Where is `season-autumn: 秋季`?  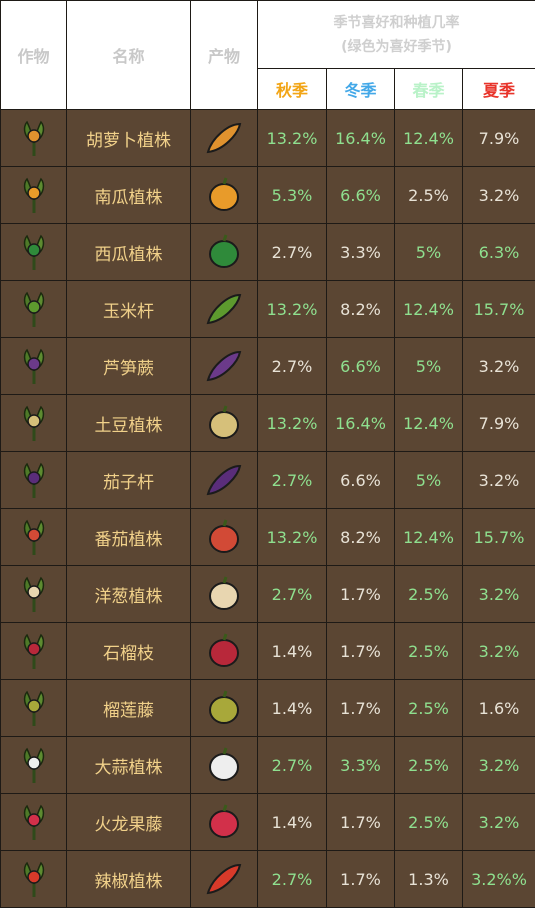
season-autumn: 秋季 is located at coordinates (292, 89).